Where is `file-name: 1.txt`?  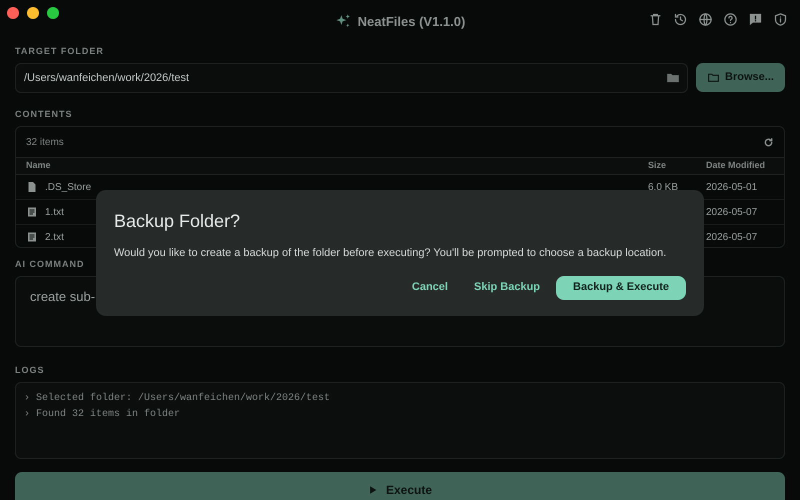
file-name: 1.txt is located at coordinates (54, 213).